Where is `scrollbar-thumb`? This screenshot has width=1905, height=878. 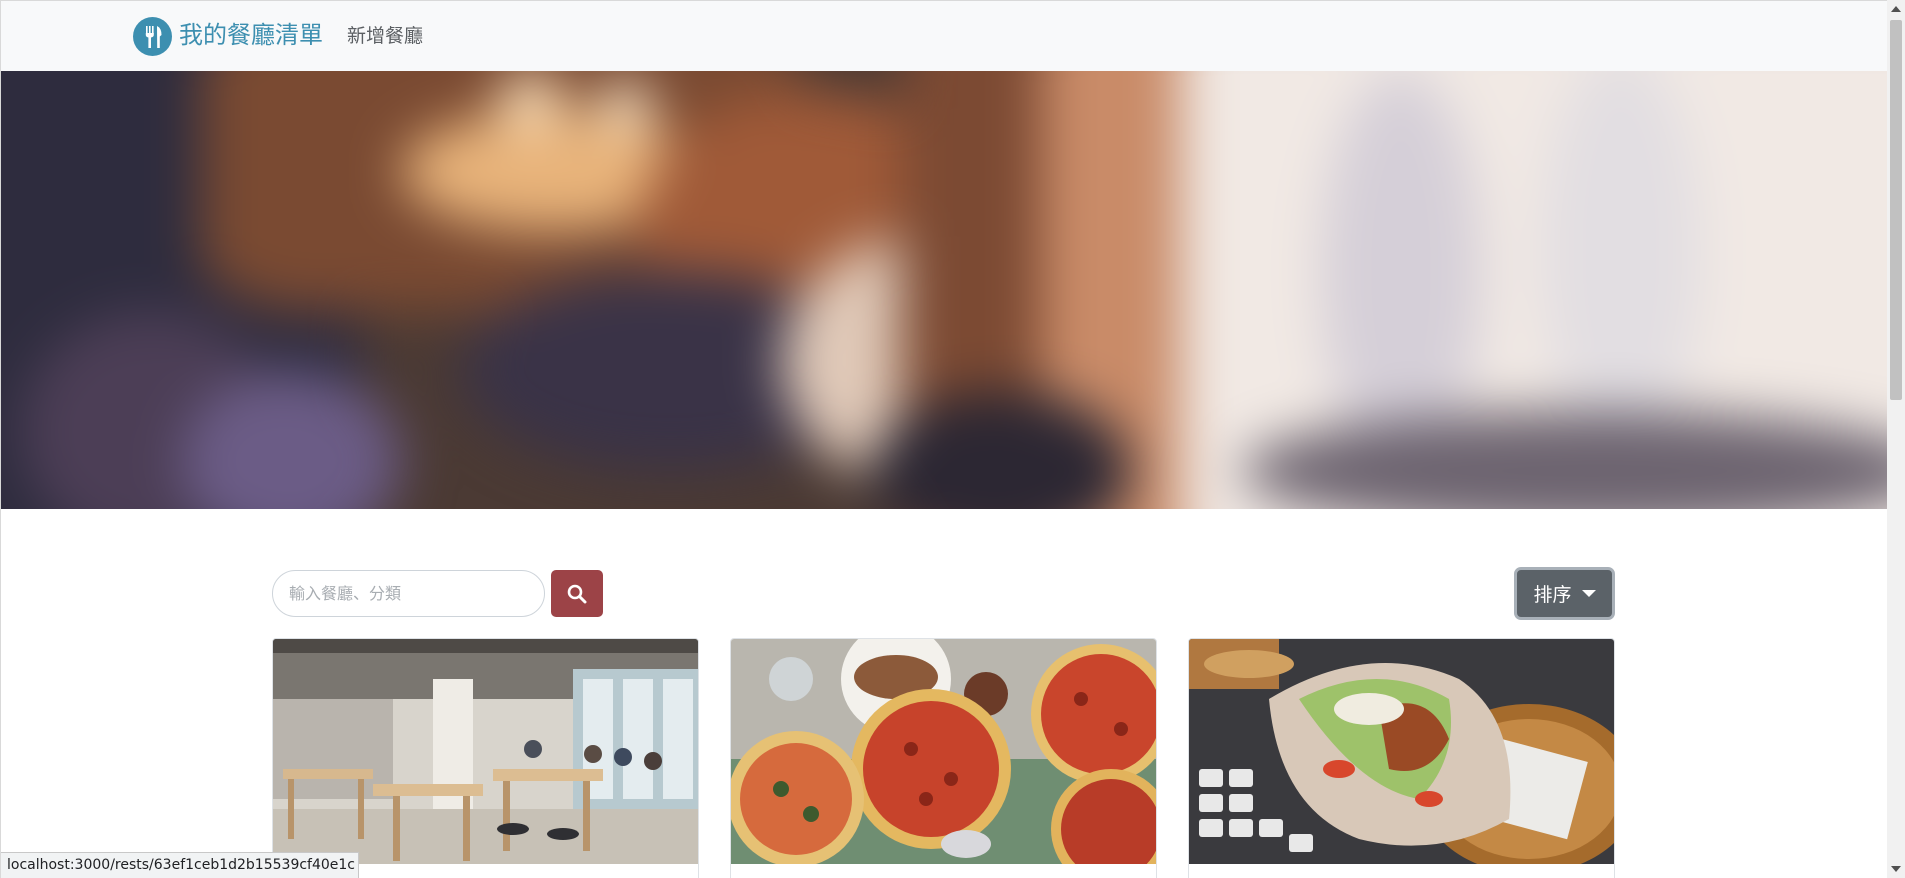 scrollbar-thumb is located at coordinates (1896, 210).